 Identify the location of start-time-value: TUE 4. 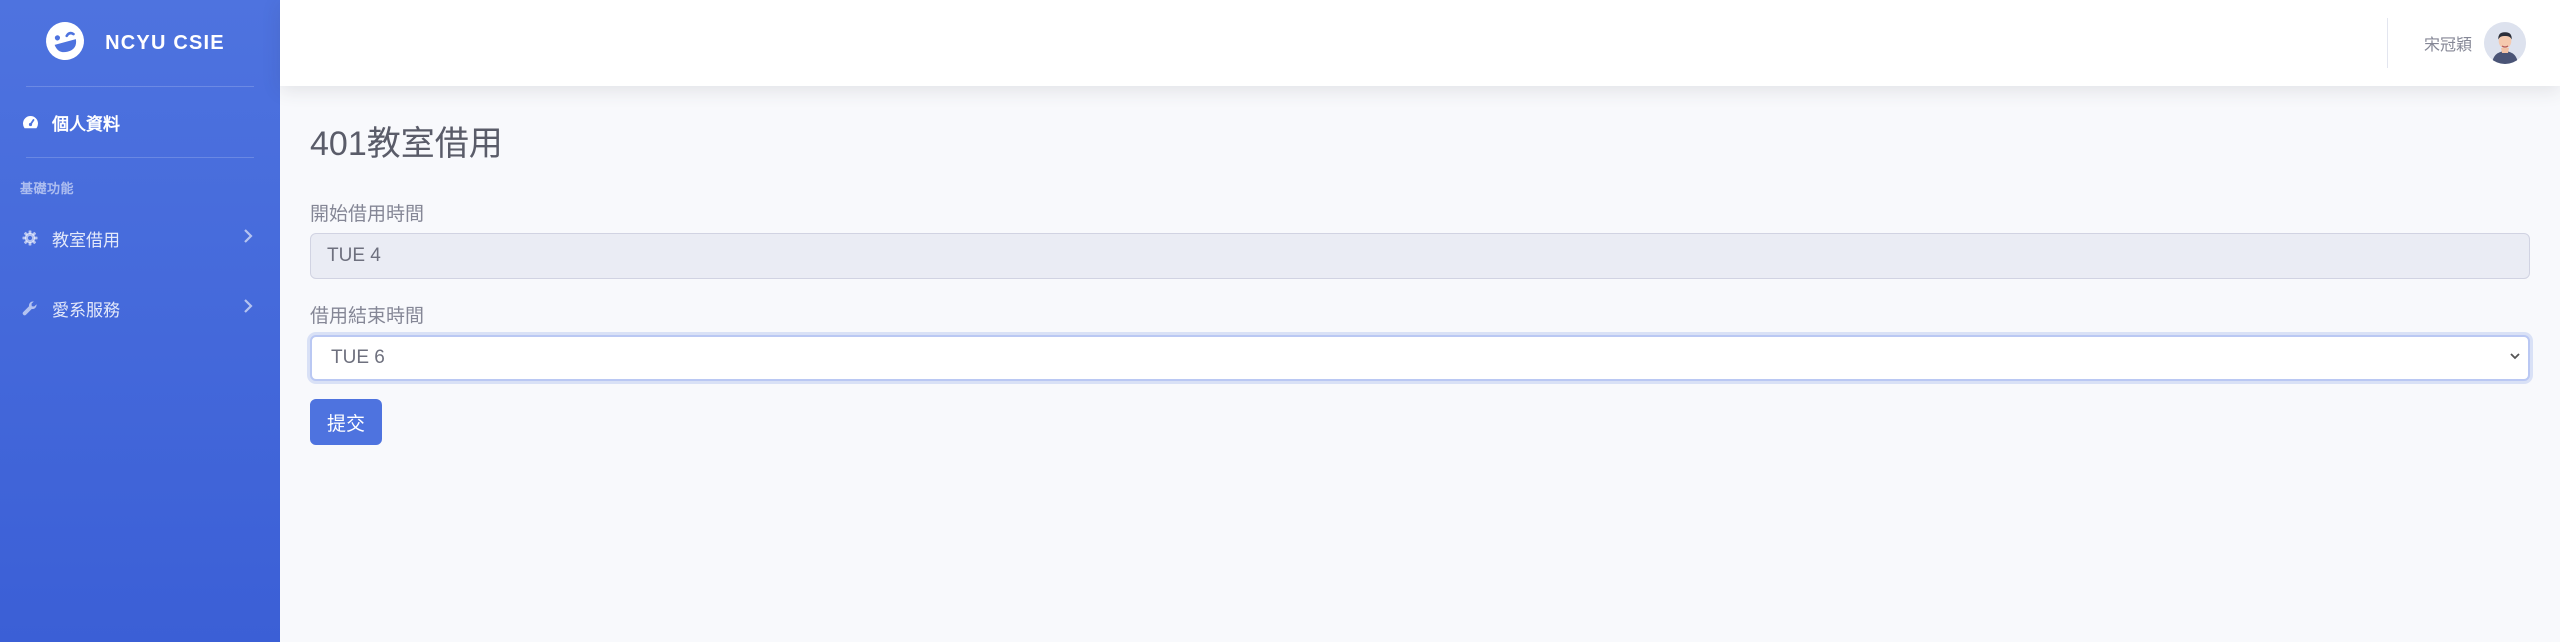
(354, 255).